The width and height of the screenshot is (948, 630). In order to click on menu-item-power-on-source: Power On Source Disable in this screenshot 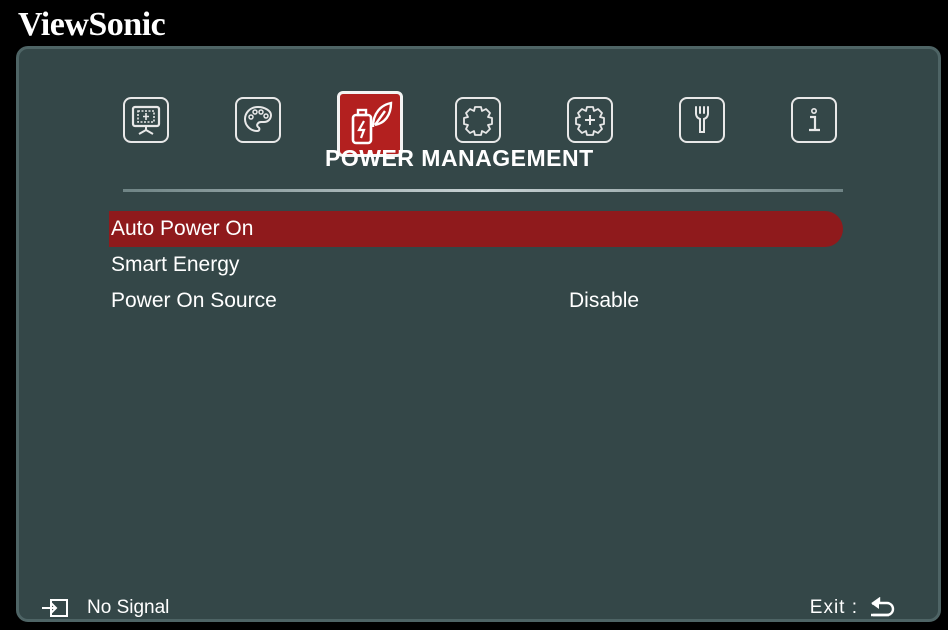, I will do `click(476, 301)`.